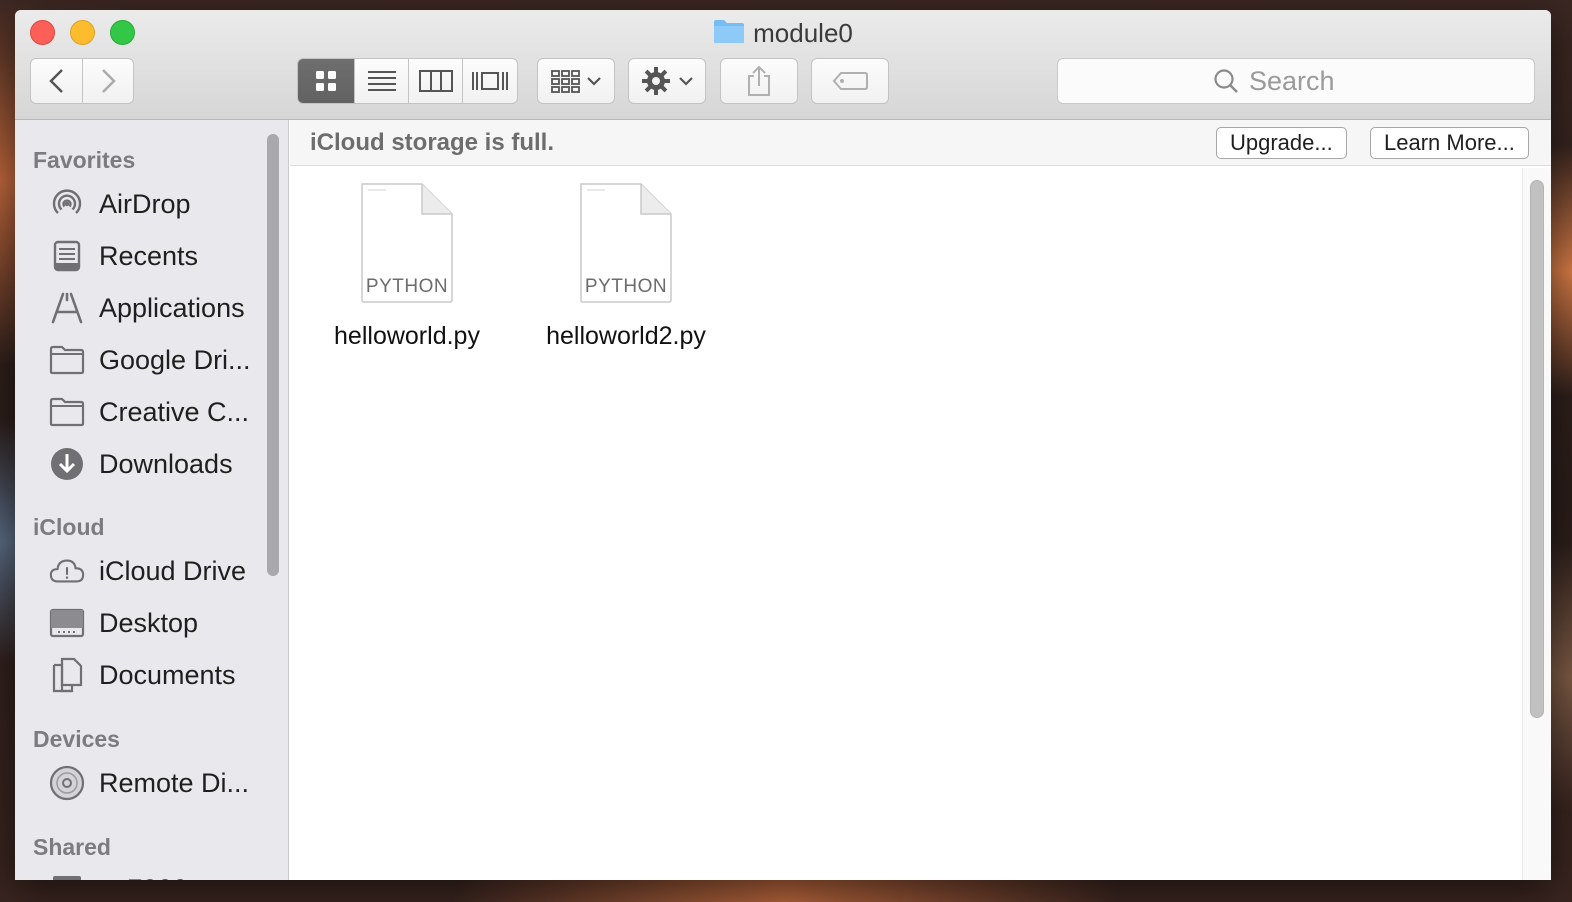 This screenshot has height=902, width=1572. What do you see at coordinates (143, 877) in the screenshot?
I see `sidebar-item-label: ex7300` at bounding box center [143, 877].